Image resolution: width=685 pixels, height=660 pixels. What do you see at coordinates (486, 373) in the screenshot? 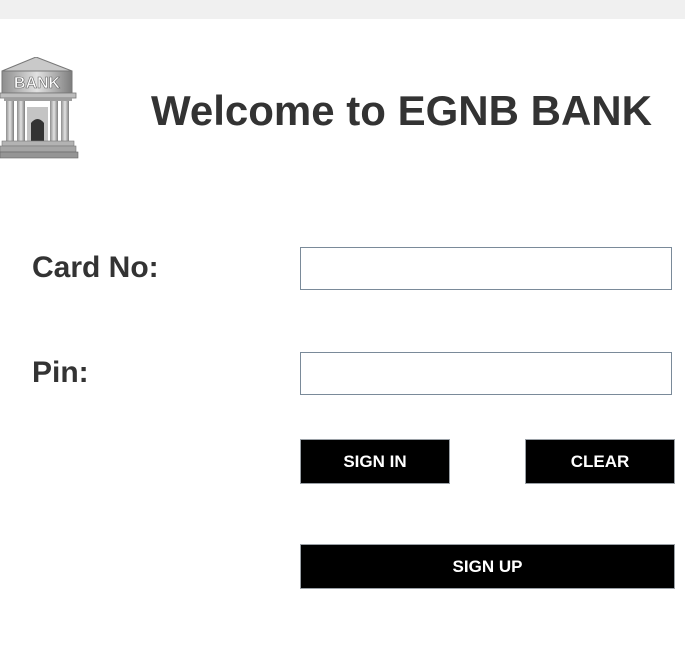
I see `pin-input` at bounding box center [486, 373].